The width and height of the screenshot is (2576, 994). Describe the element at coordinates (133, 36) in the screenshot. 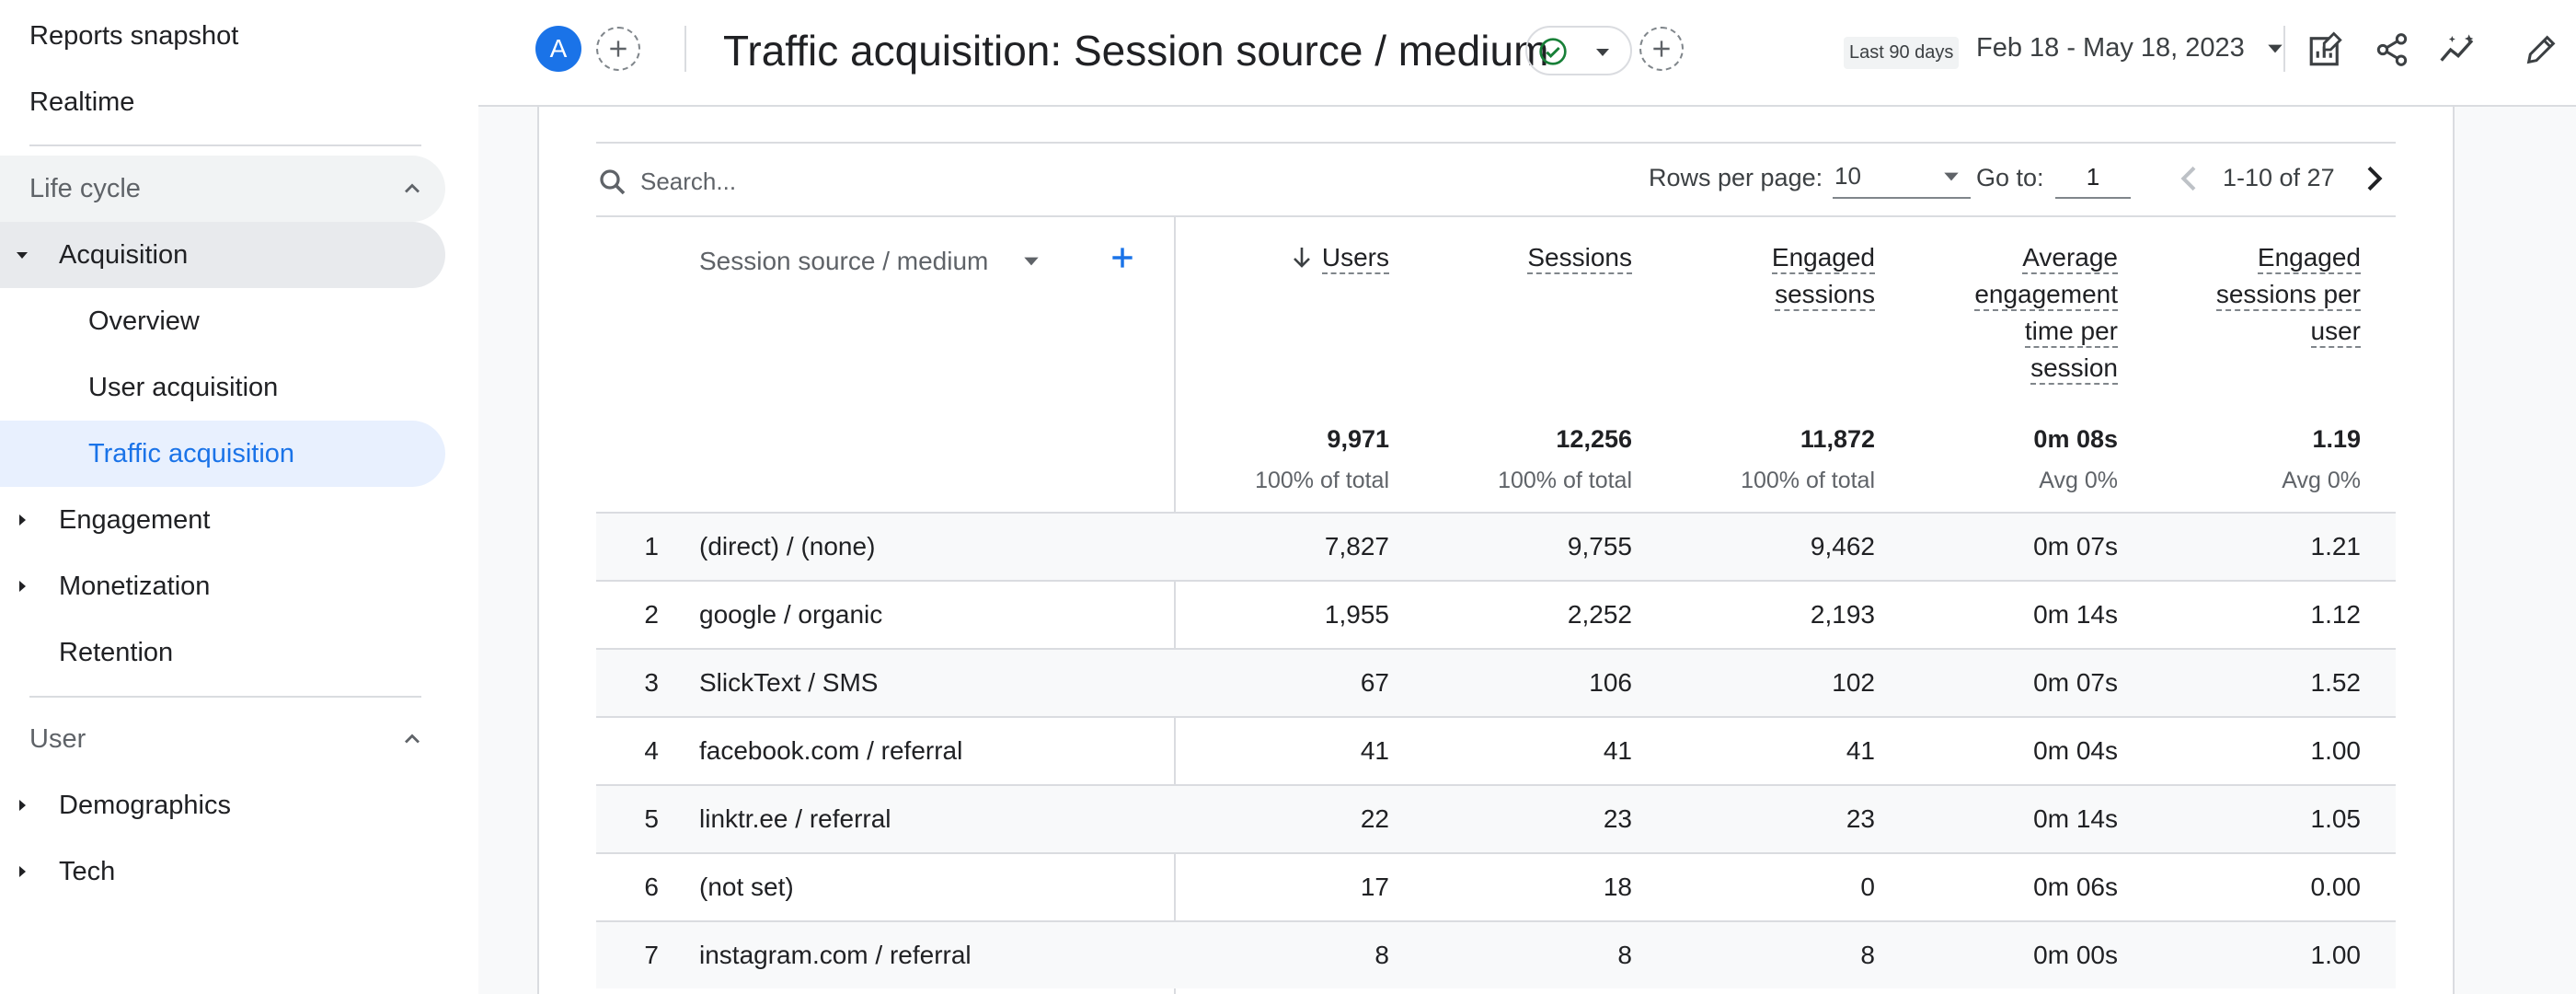

I see `sidebar-item-reports-snapshot: Reports snapshot` at that location.